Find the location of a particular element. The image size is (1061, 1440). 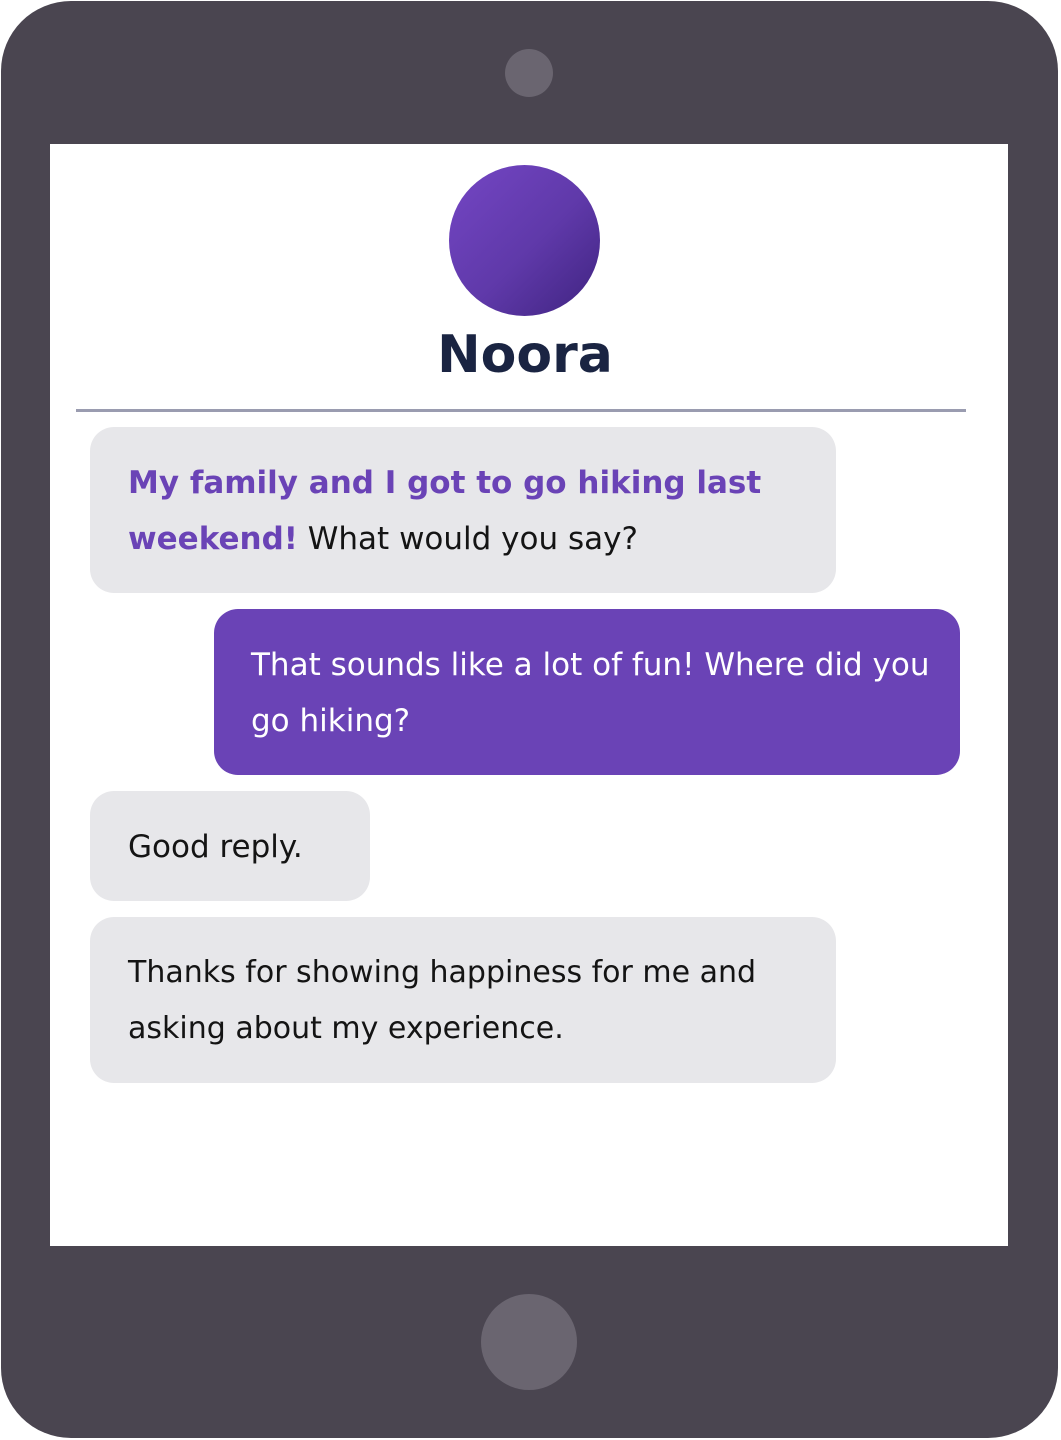

message-text: What would you say? is located at coordinates (467, 539).